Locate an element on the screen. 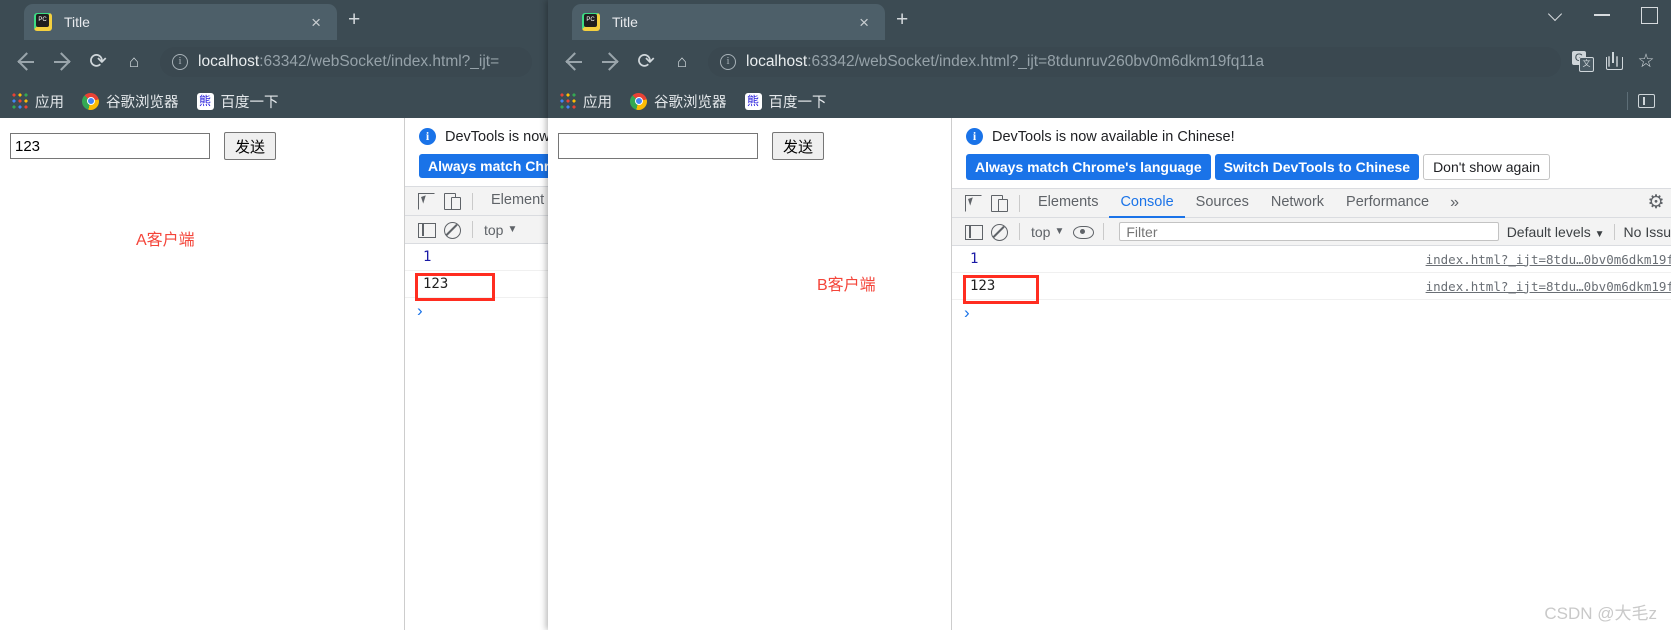 This screenshot has height=630, width=1671. phpstorm-favicon is located at coordinates (591, 22).